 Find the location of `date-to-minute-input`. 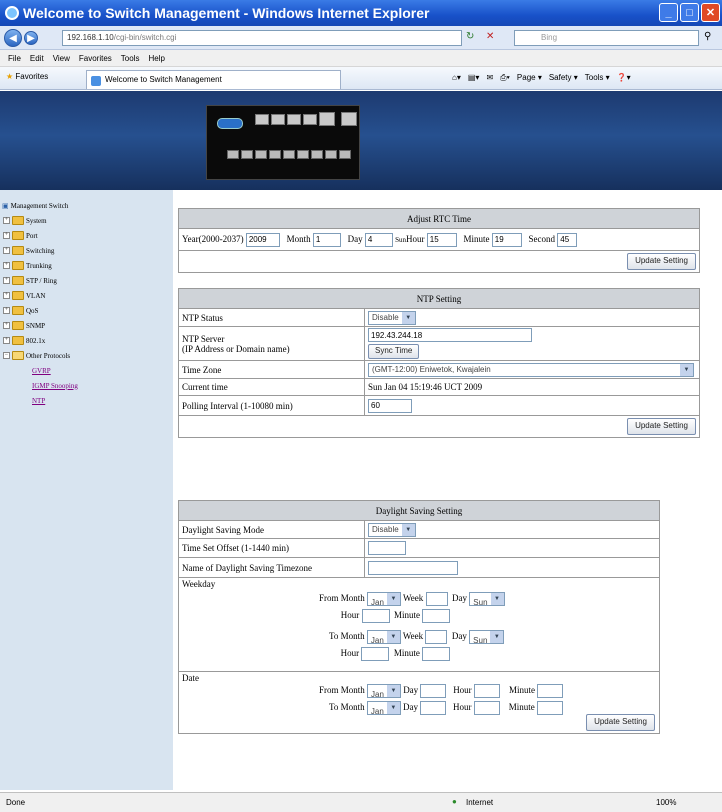

date-to-minute-input is located at coordinates (550, 707).